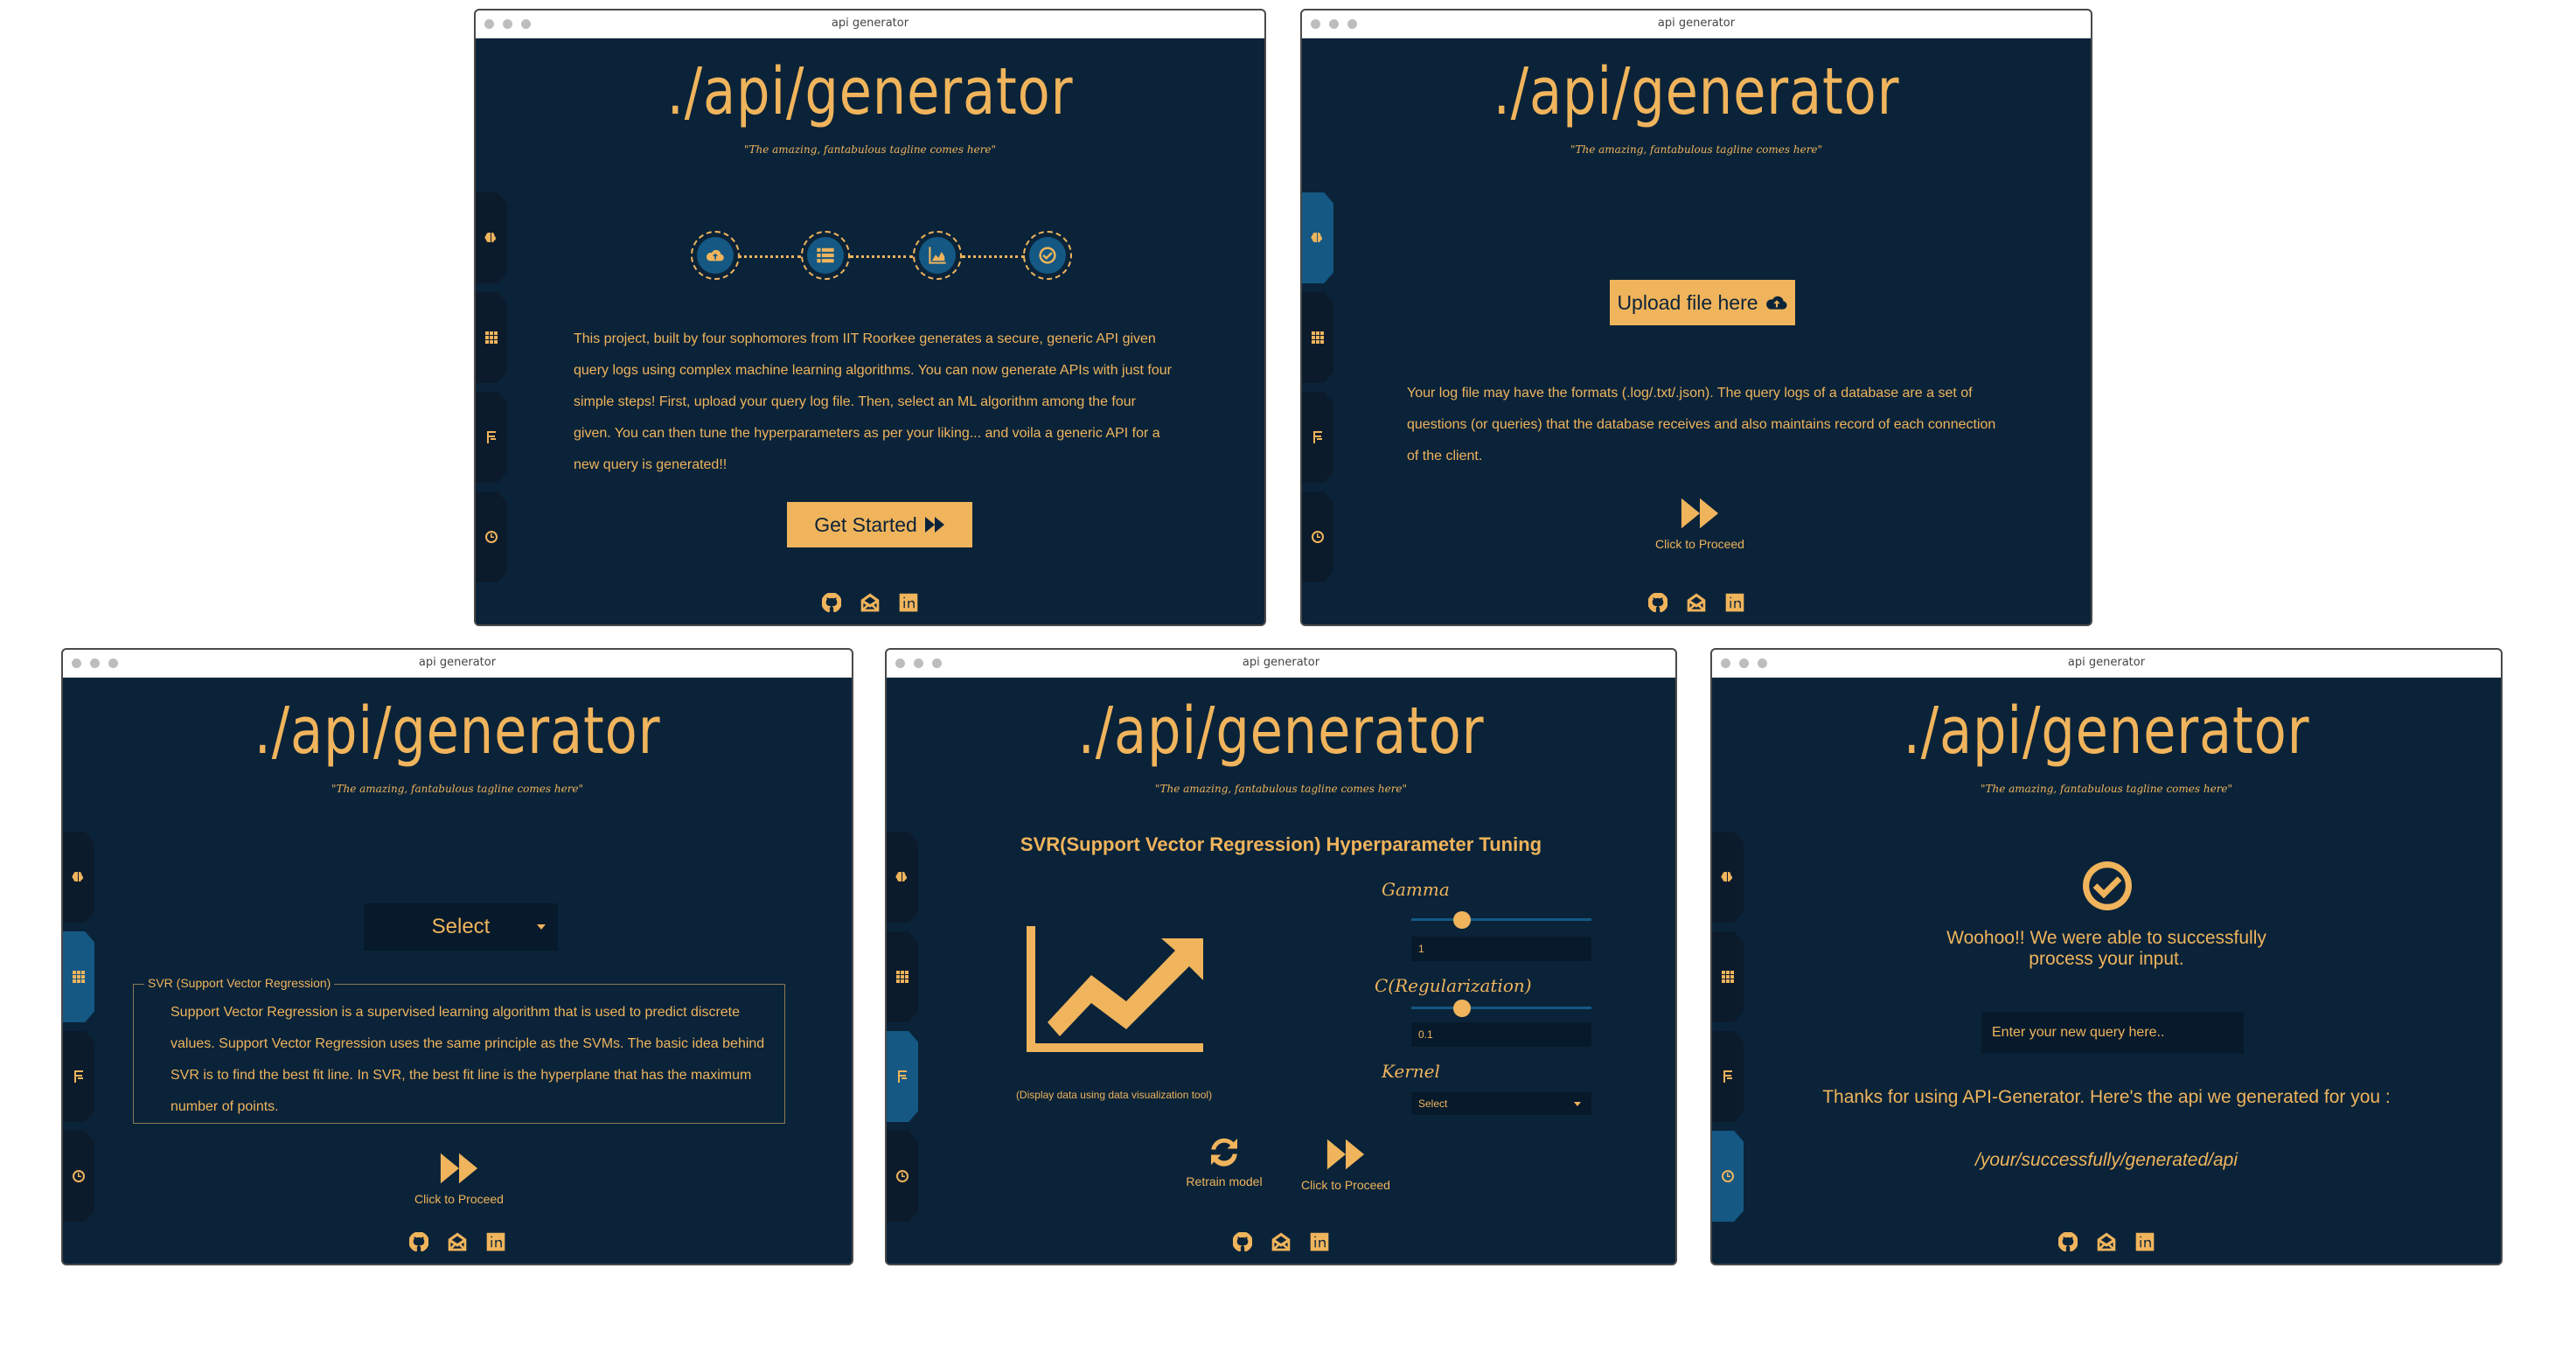  I want to click on gamma-input: 1, so click(1501, 949).